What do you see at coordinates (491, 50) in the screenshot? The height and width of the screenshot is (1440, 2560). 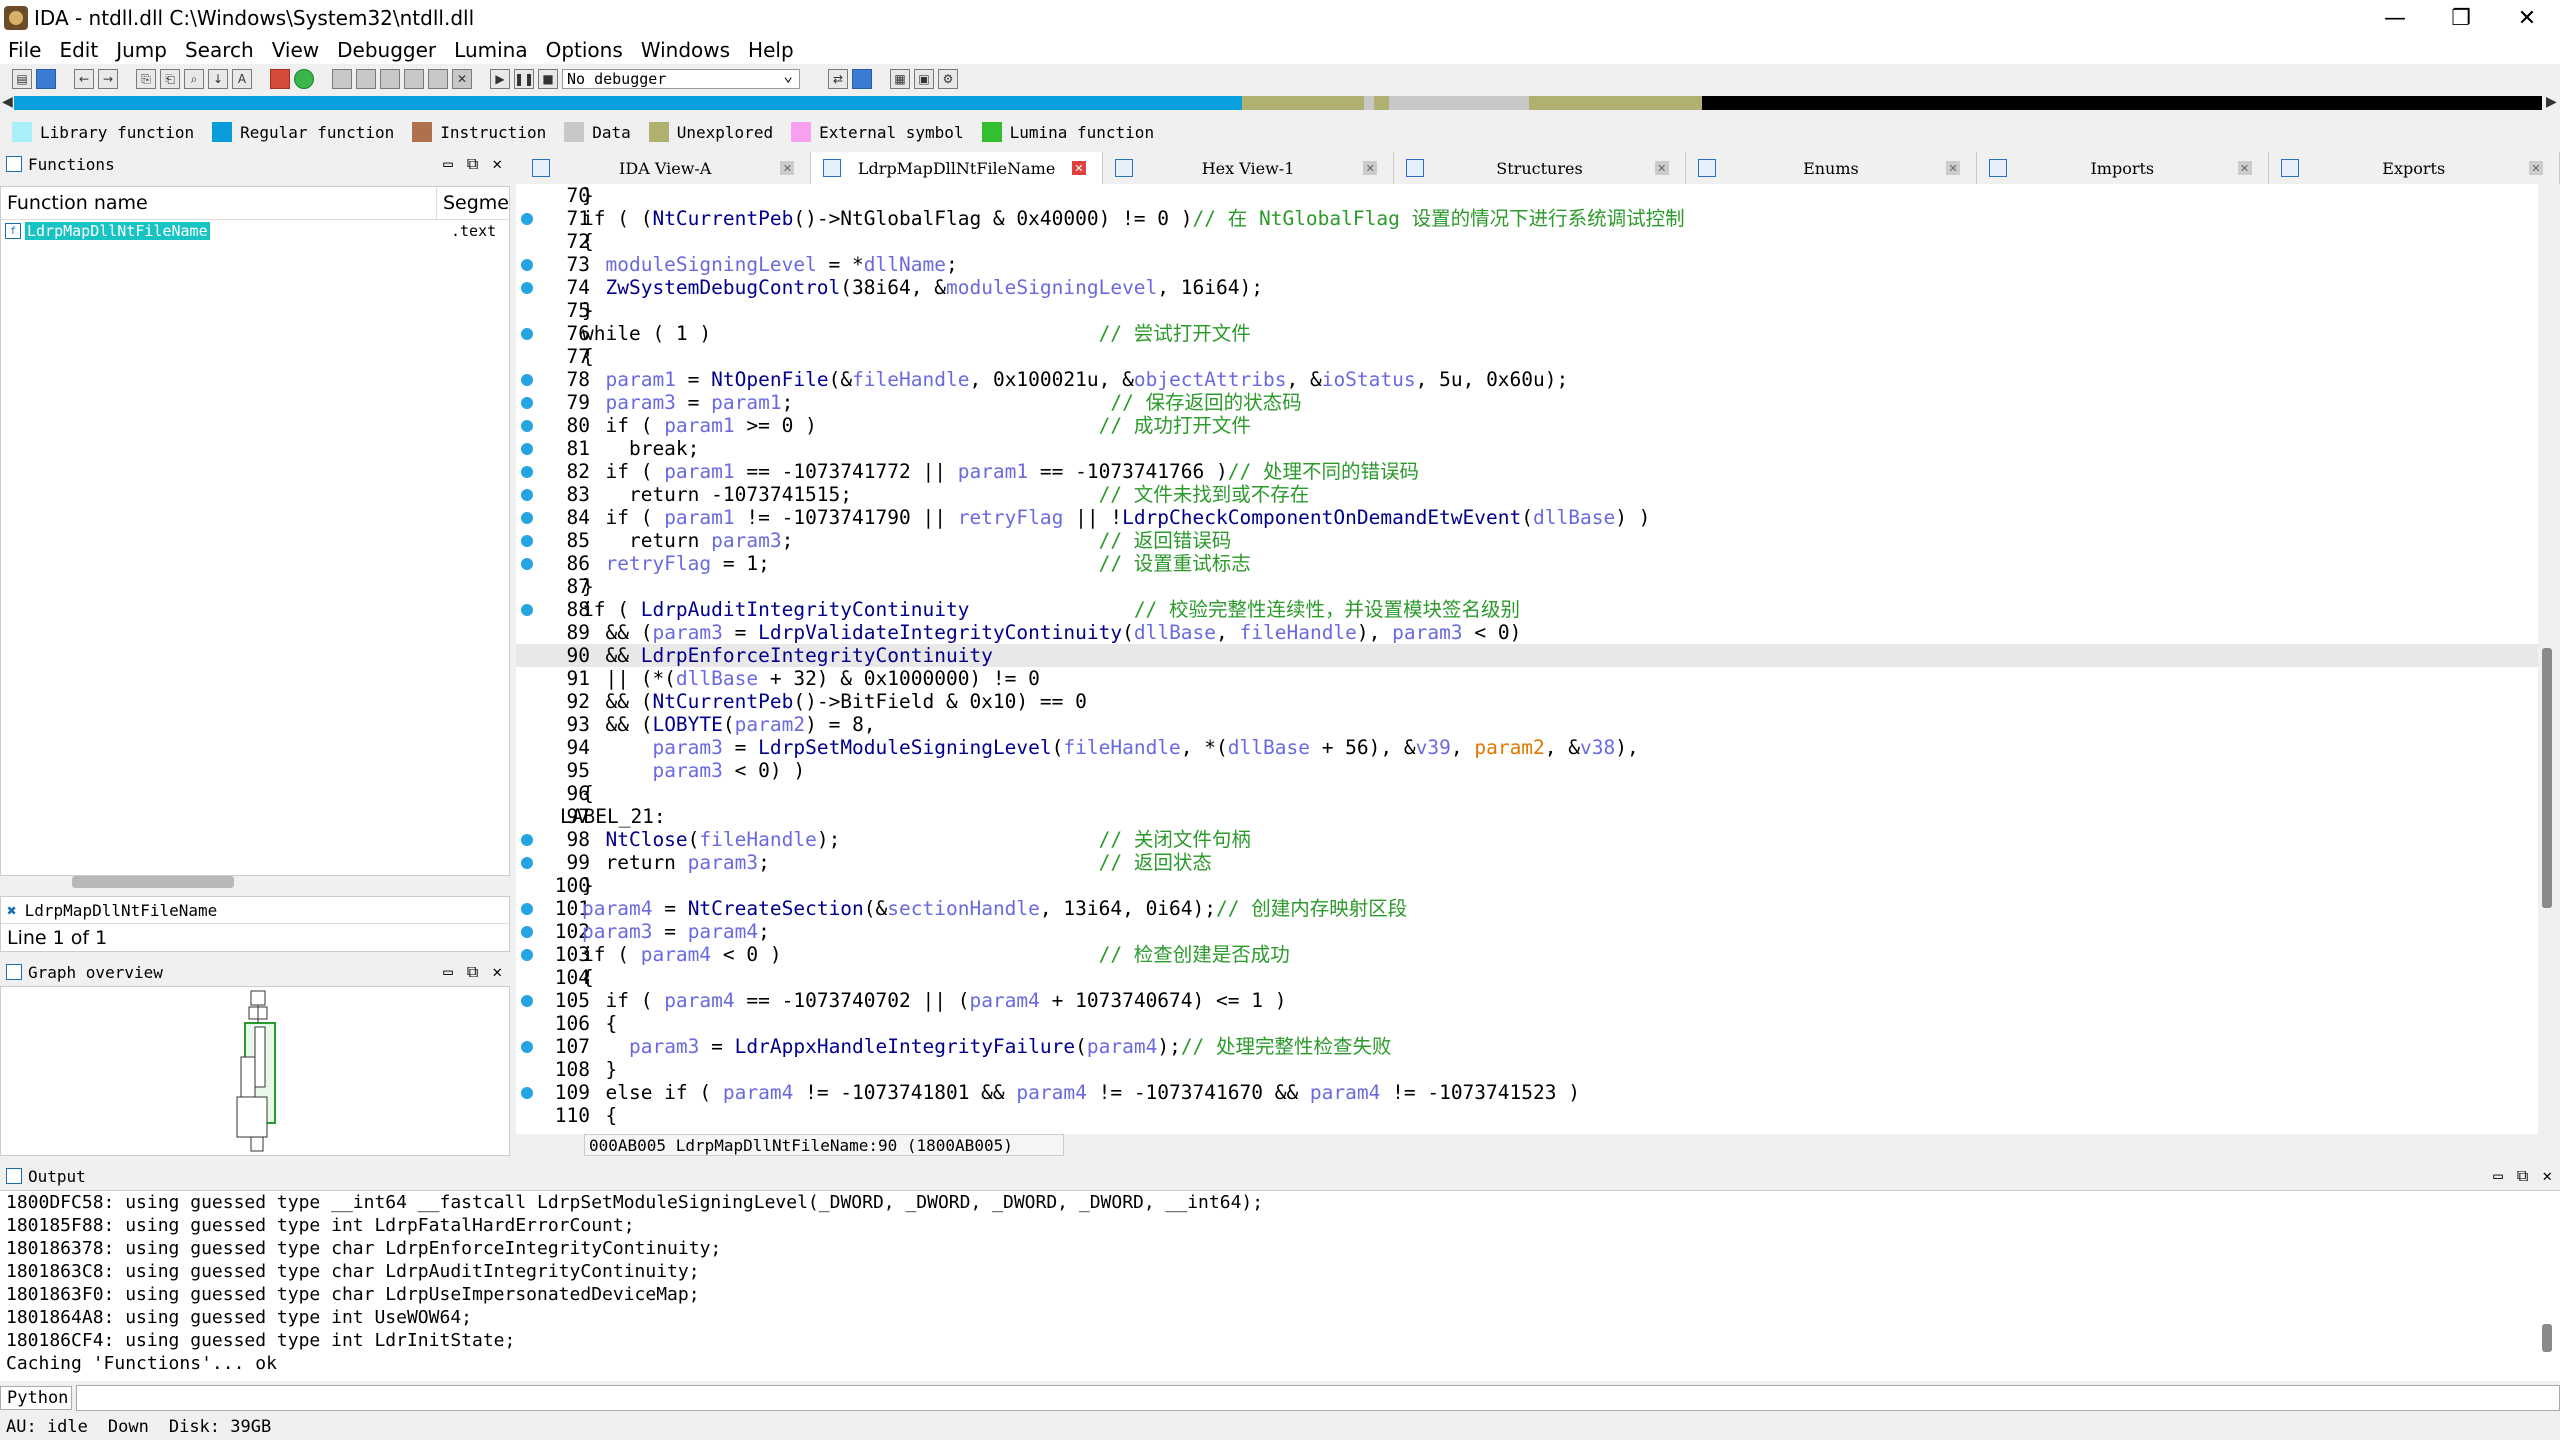 I see `menu-lumina: Lumina` at bounding box center [491, 50].